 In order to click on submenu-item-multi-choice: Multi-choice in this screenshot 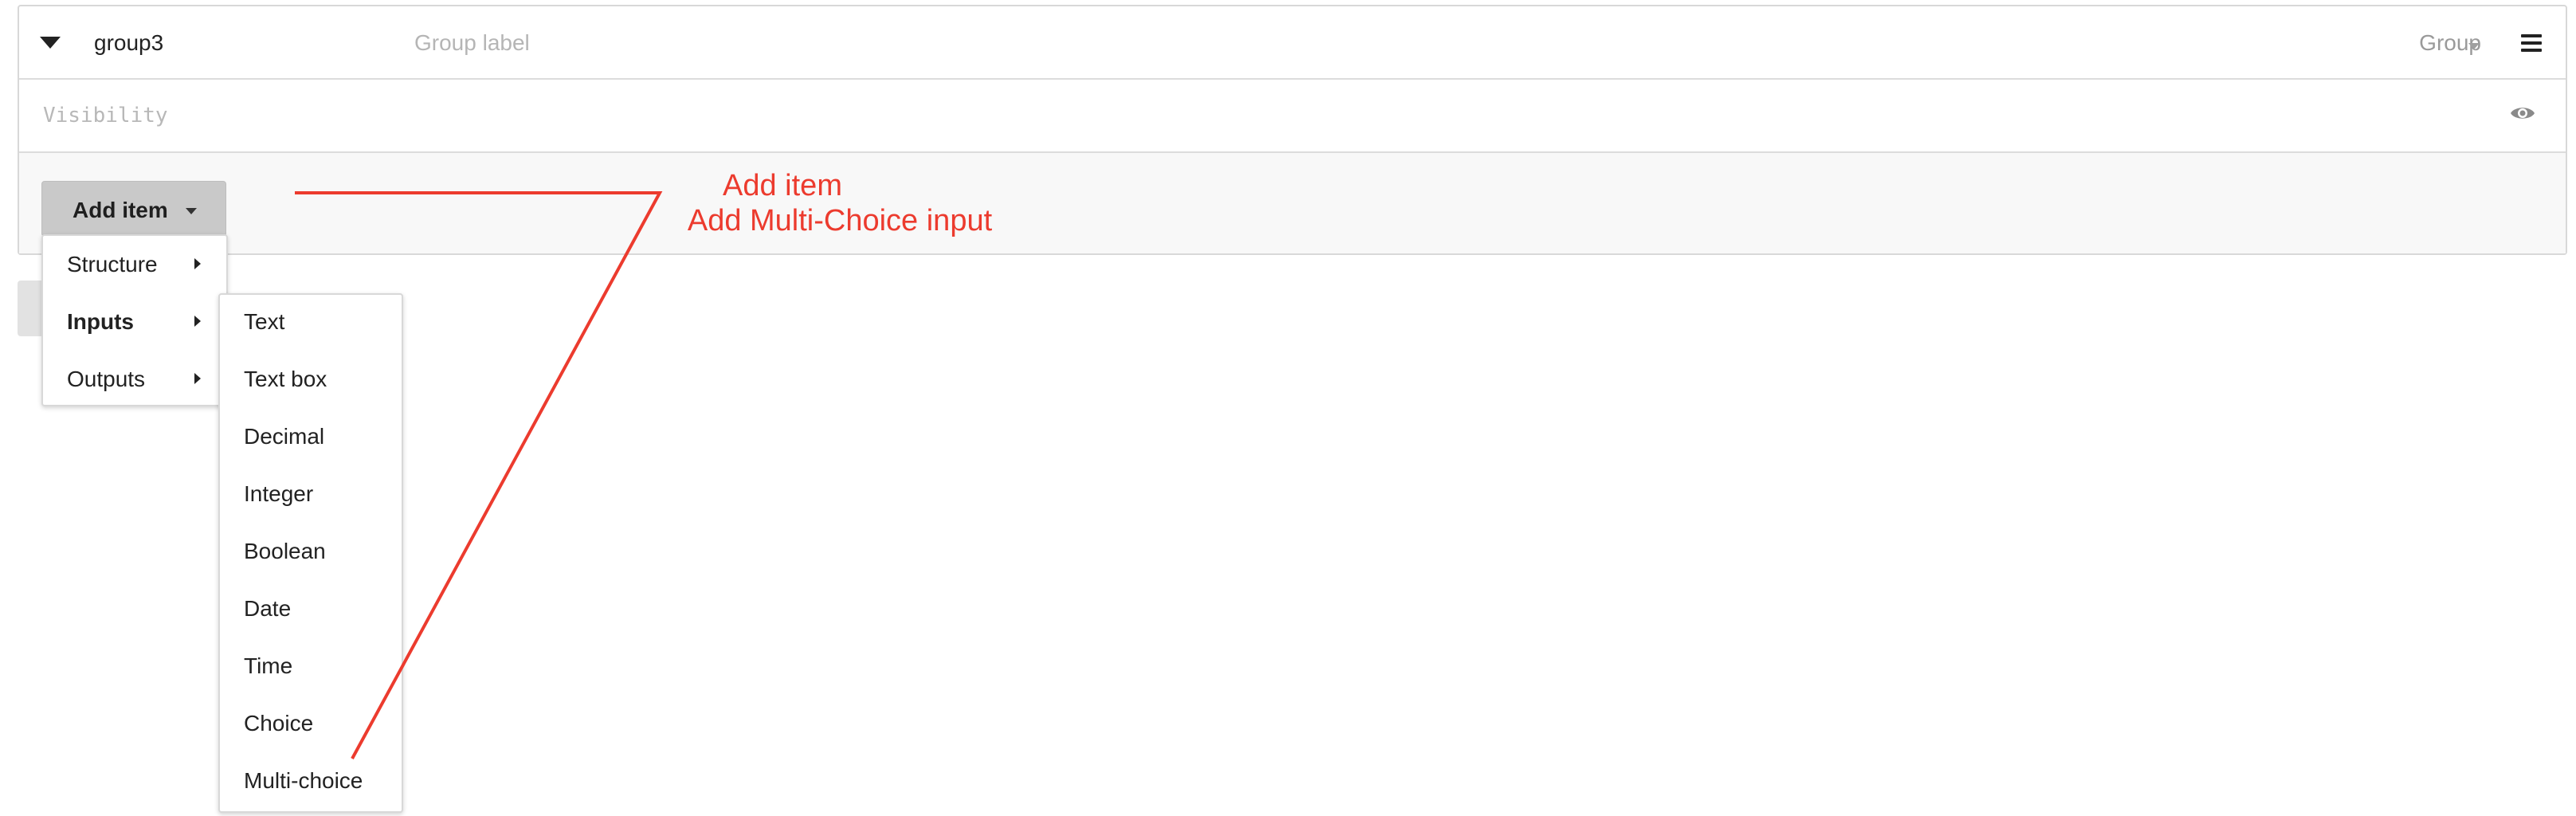, I will do `click(303, 781)`.